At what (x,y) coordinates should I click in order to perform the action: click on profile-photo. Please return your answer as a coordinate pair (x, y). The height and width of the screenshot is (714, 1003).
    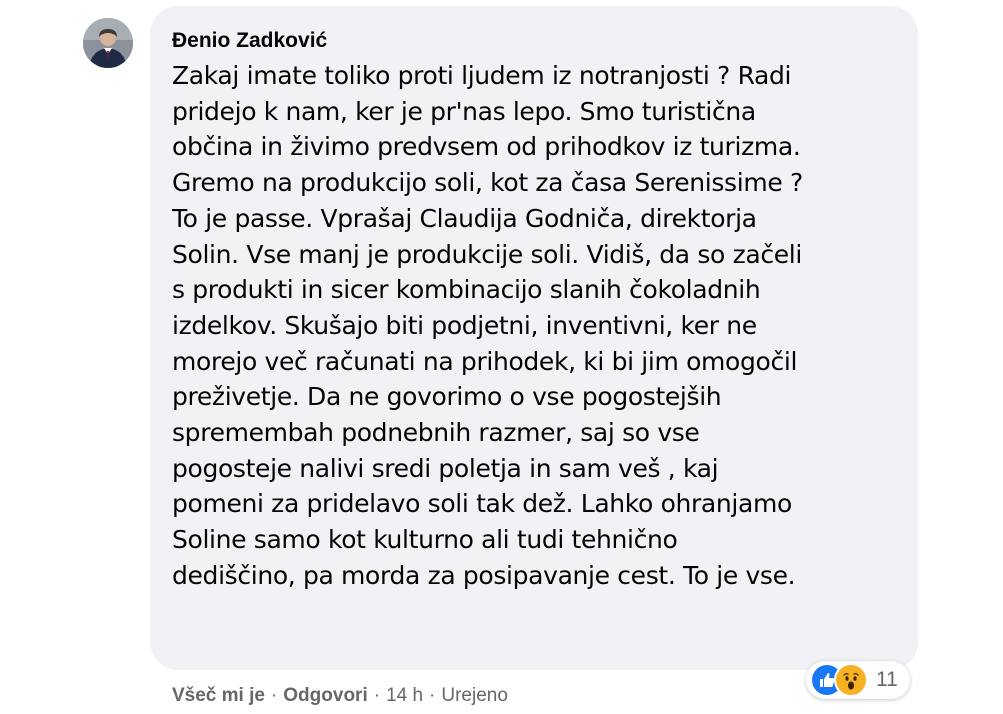
    Looking at the image, I should click on (108, 43).